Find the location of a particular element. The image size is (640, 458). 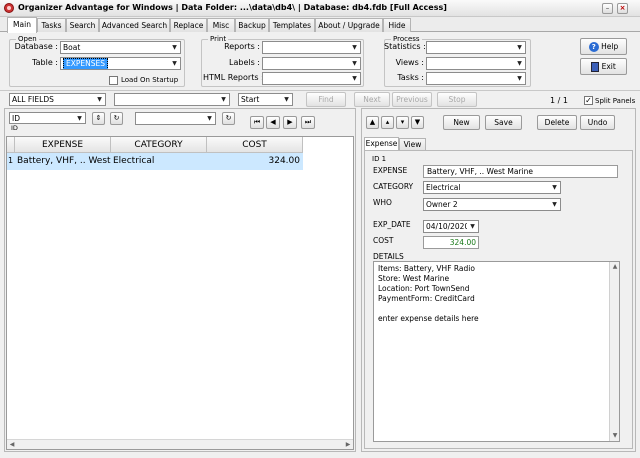

exp-date-picker: 04/10/2020 ▼ is located at coordinates (451, 226).